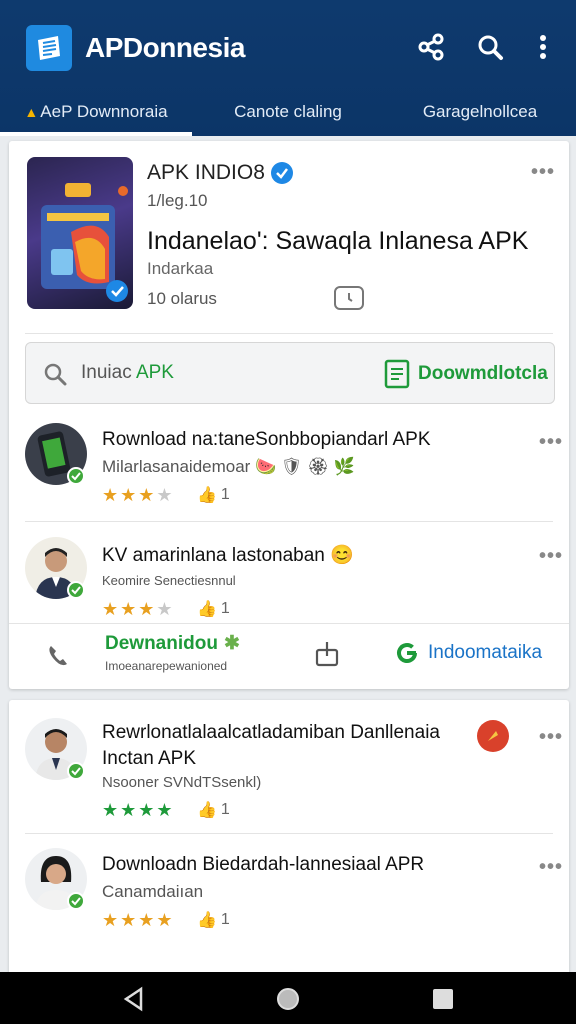  I want to click on tab-garage: Garagelnollcea, so click(480, 114).